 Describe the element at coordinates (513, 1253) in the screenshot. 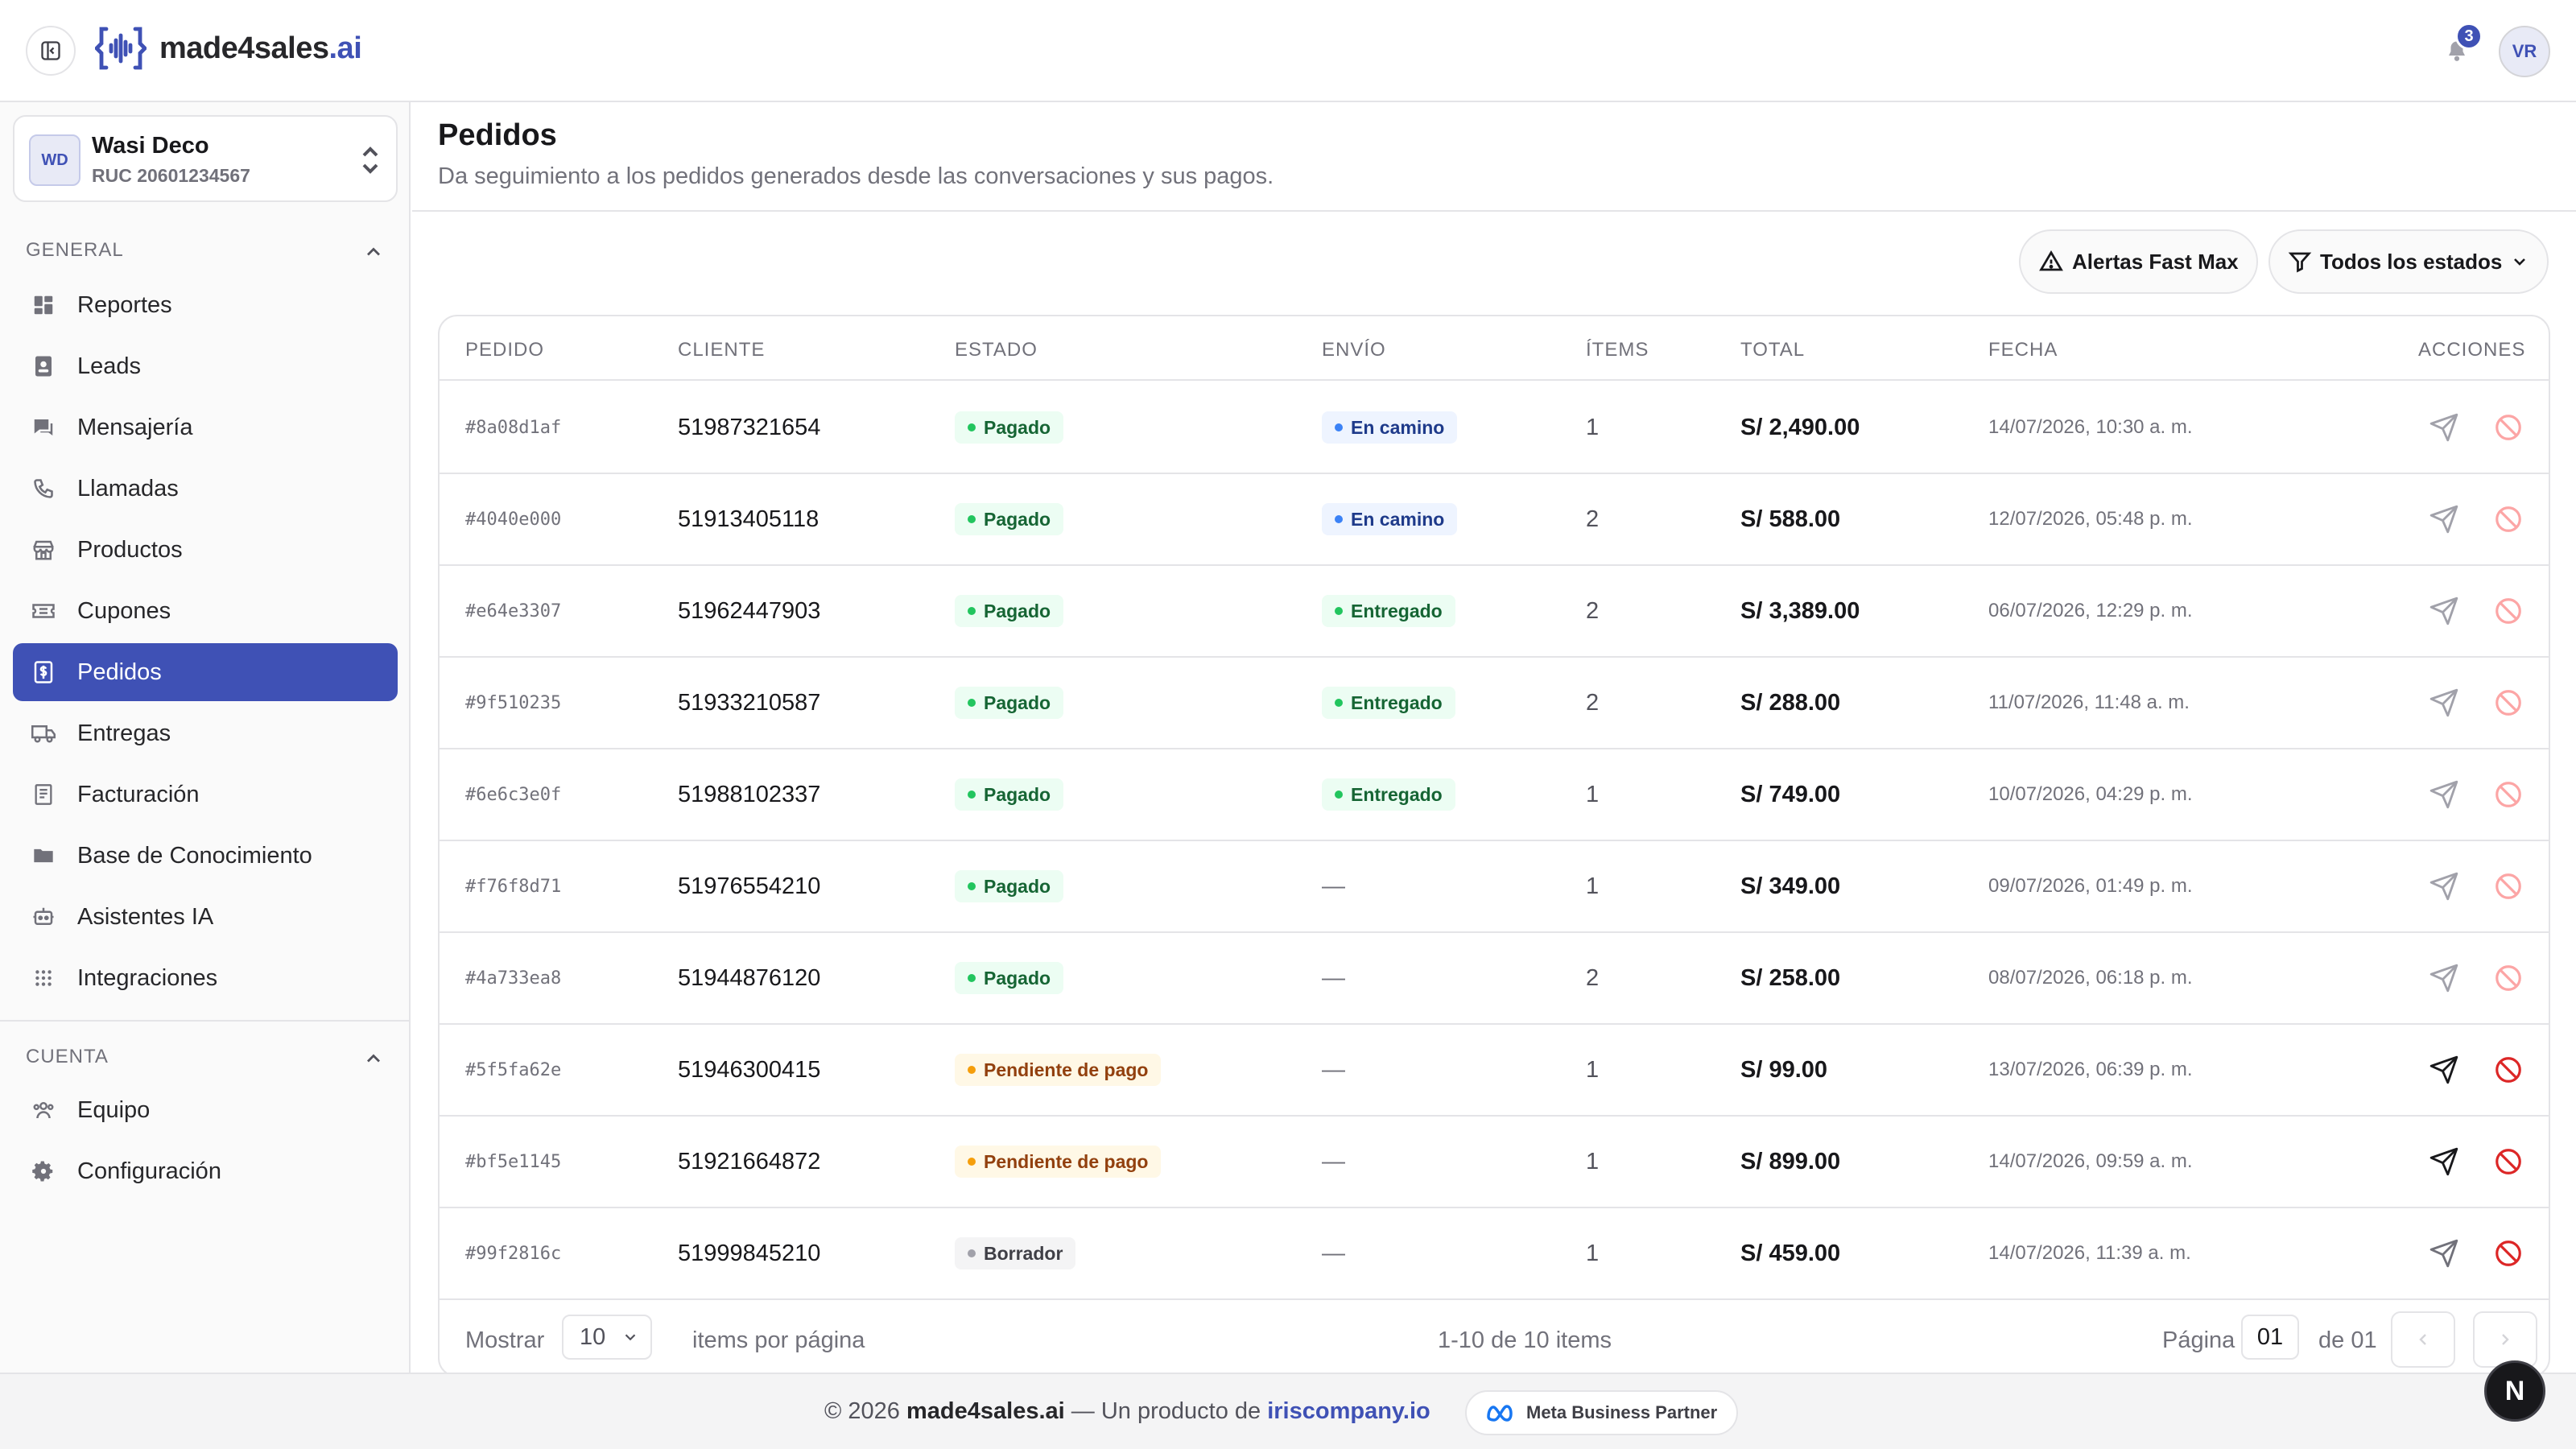

I see `order-id: #99f2816c` at that location.